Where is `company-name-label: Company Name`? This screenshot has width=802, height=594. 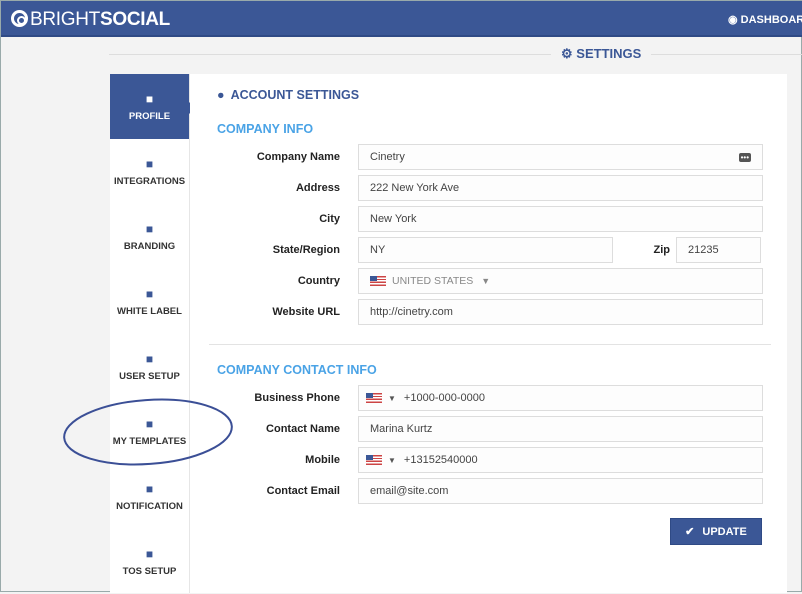
company-name-label: Company Name is located at coordinates (298, 157).